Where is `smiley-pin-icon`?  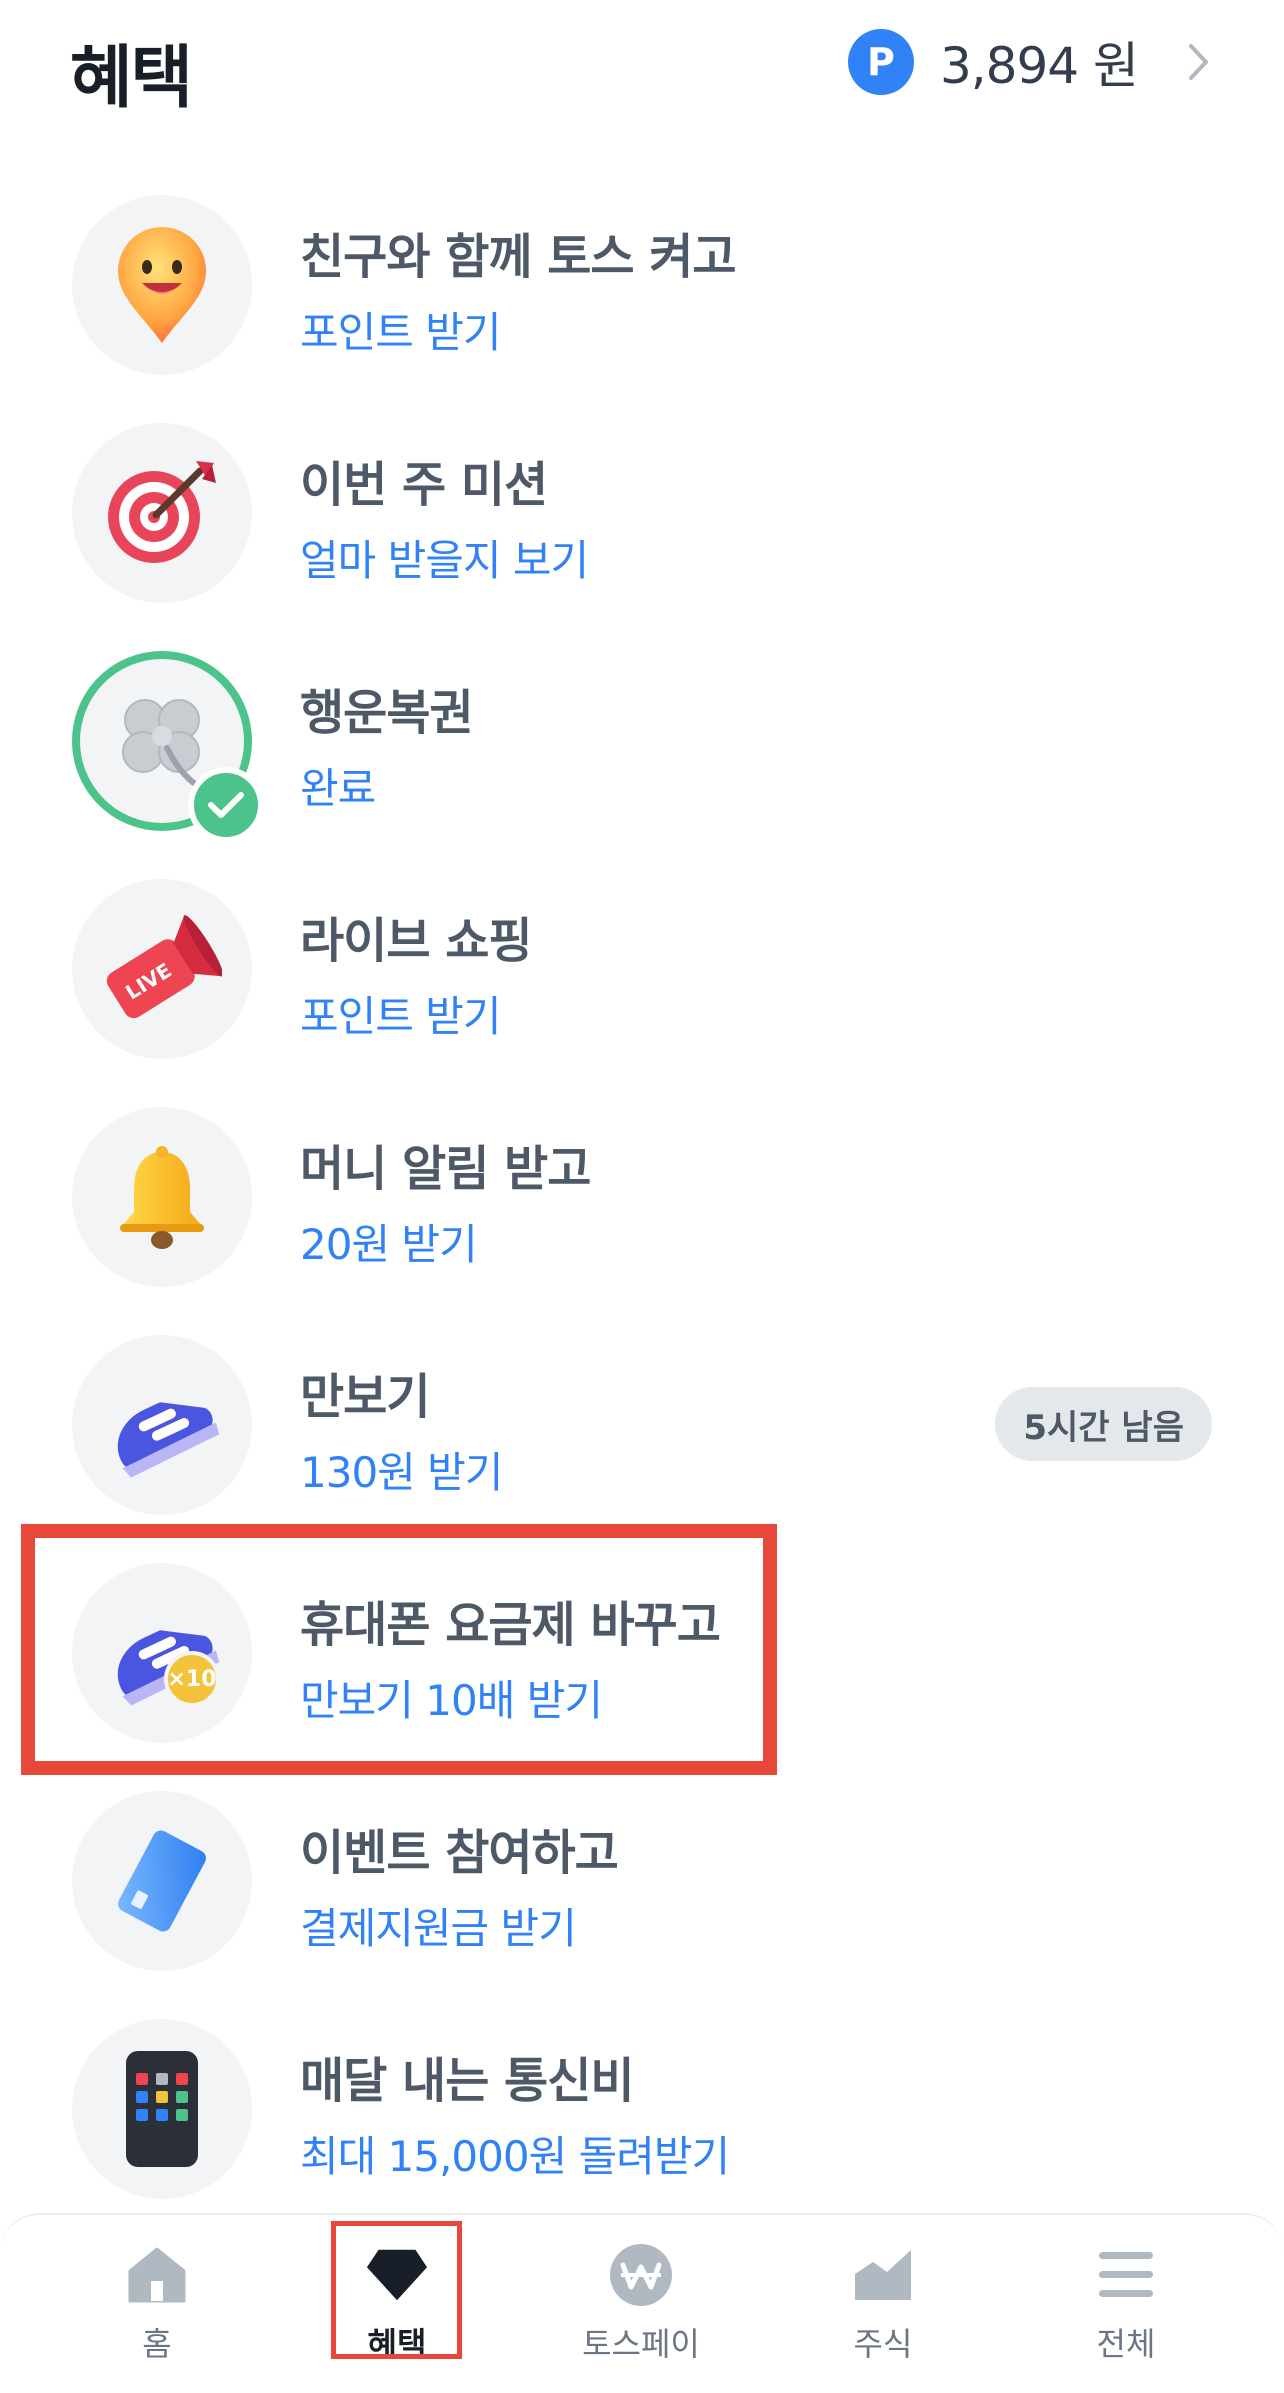
smiley-pin-icon is located at coordinates (162, 285).